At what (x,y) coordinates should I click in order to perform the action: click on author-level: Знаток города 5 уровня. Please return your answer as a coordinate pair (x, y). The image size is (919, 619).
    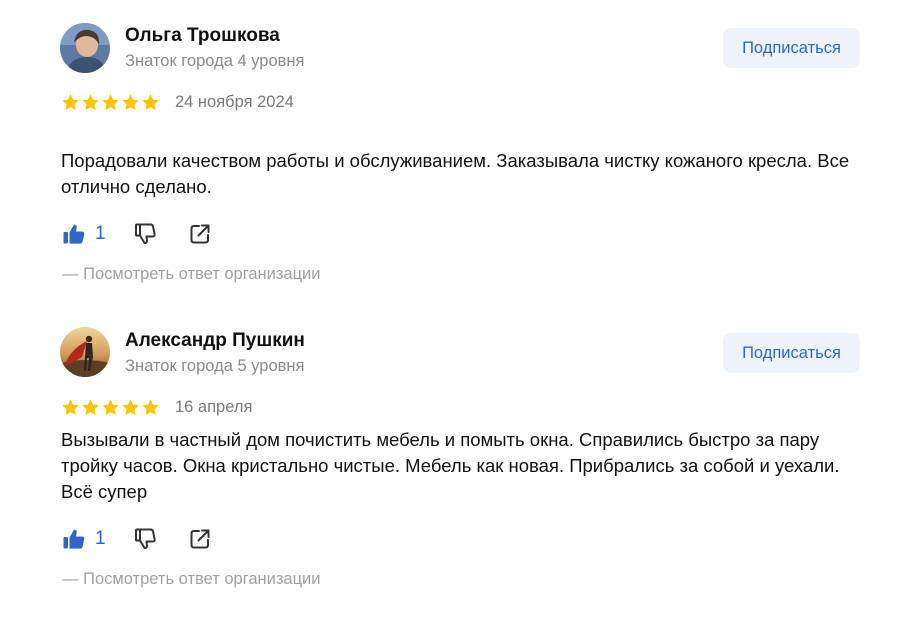
    Looking at the image, I should click on (215, 366).